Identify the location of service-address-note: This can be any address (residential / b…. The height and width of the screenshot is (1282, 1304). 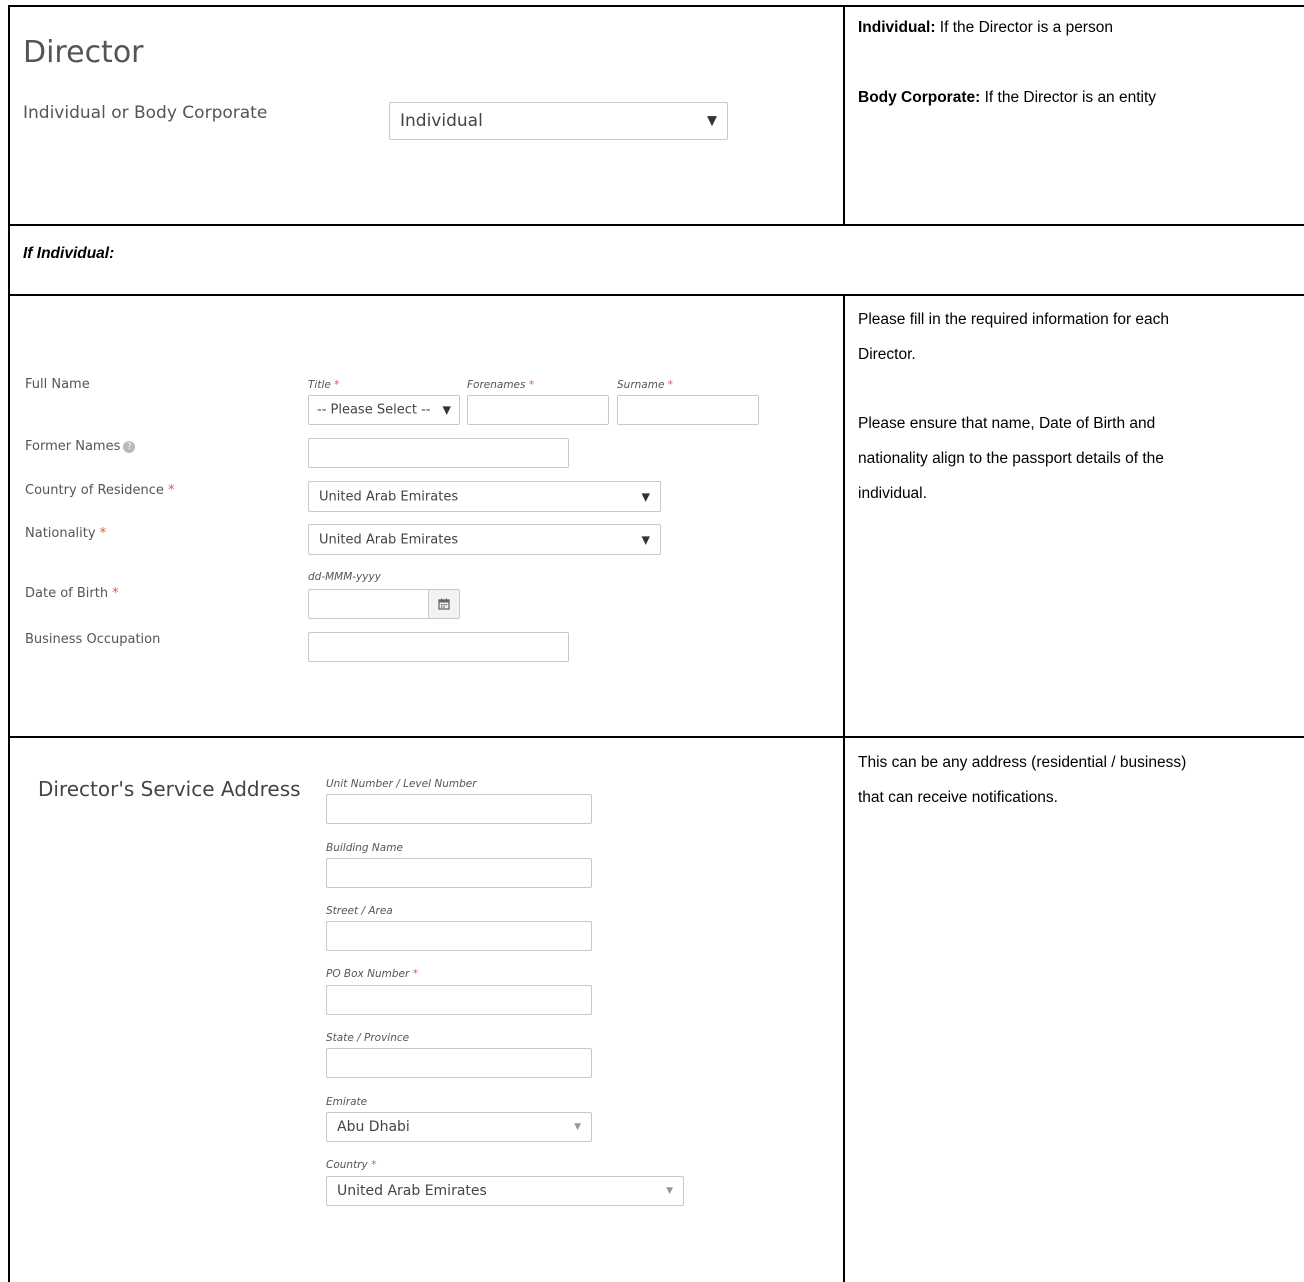
(1022, 780).